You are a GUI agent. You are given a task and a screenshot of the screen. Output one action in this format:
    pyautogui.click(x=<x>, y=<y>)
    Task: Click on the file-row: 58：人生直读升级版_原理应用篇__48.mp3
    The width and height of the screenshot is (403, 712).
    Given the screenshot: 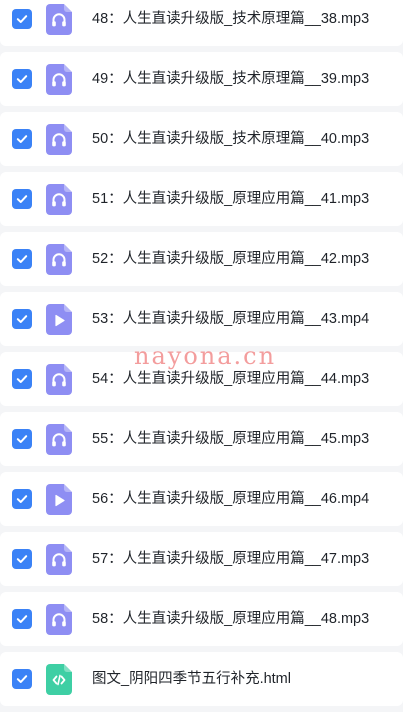 What is the action you would take?
    pyautogui.click(x=201, y=619)
    